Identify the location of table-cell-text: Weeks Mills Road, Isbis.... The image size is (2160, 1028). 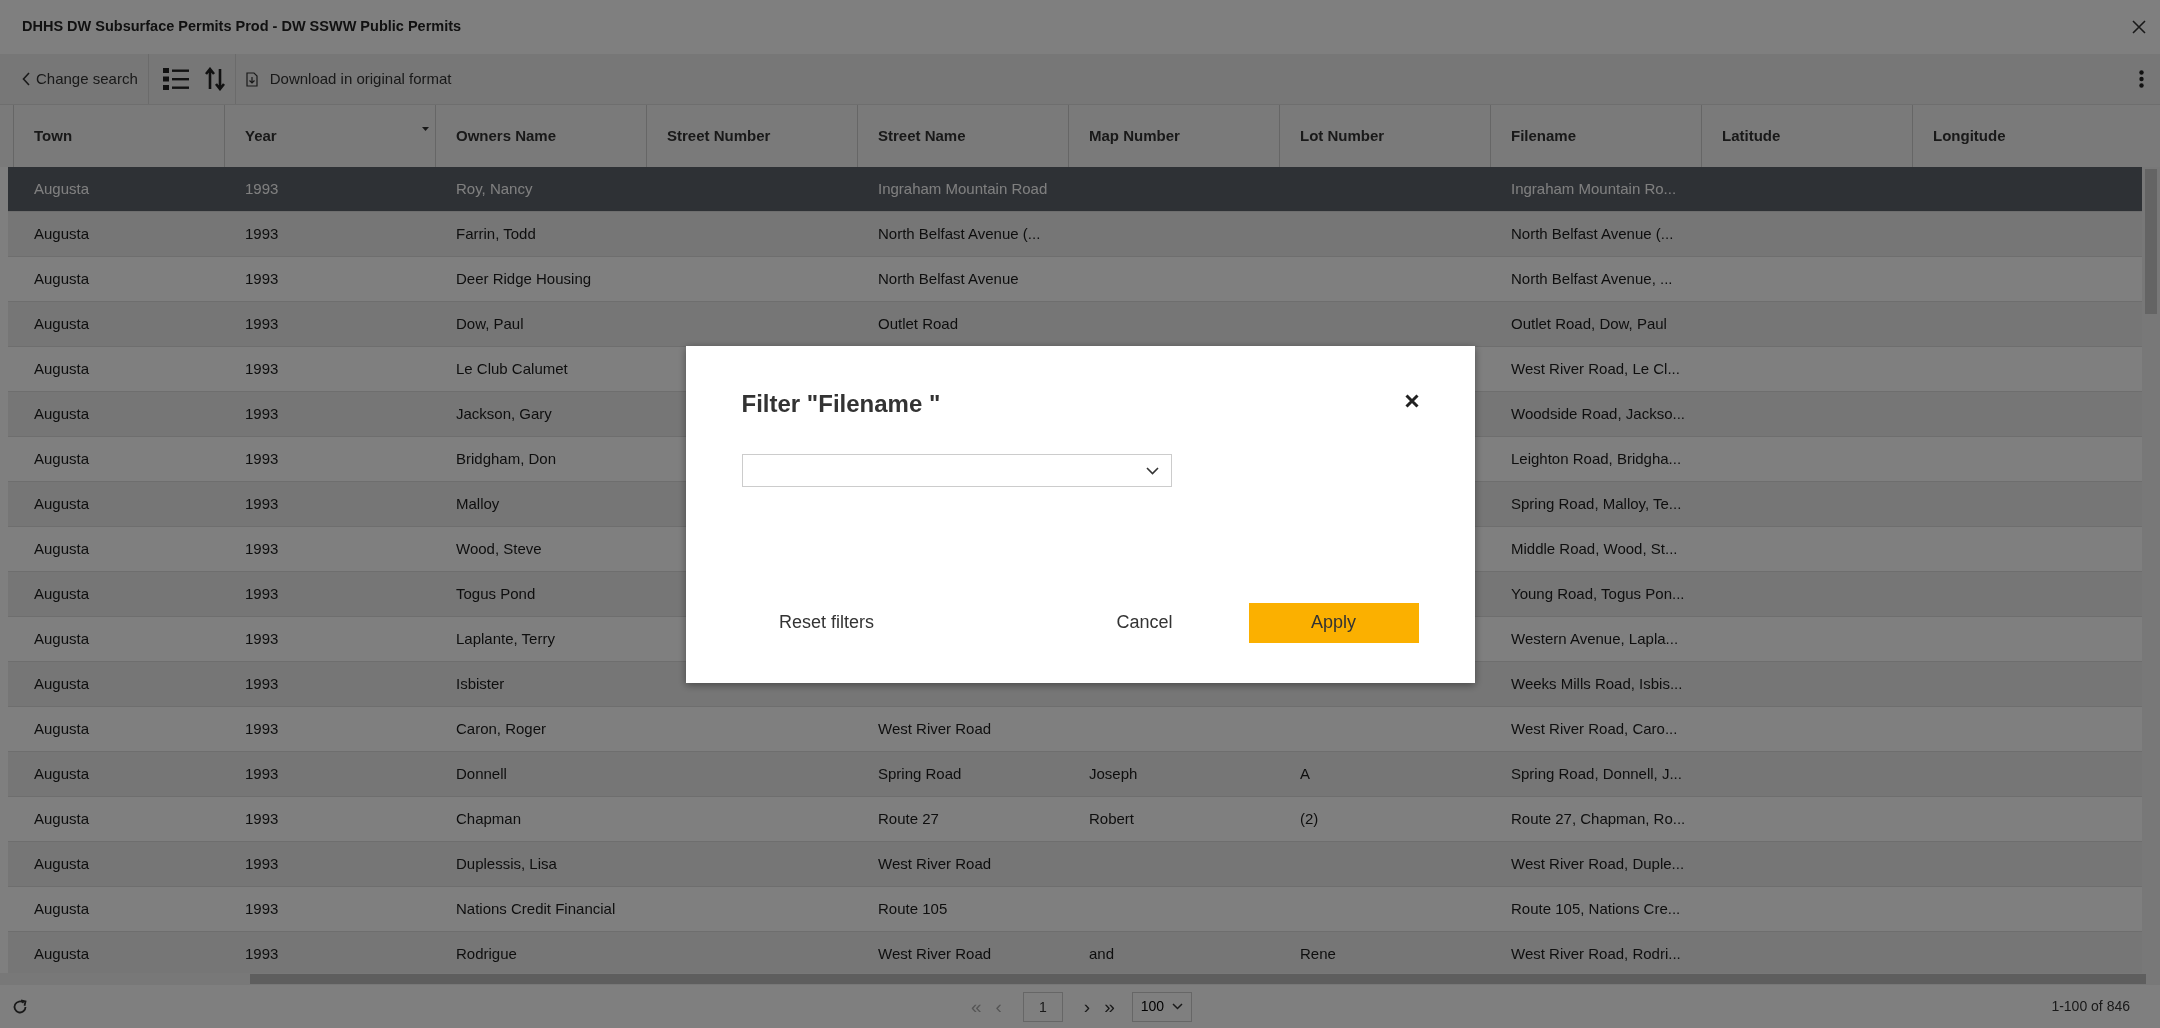
(1597, 683).